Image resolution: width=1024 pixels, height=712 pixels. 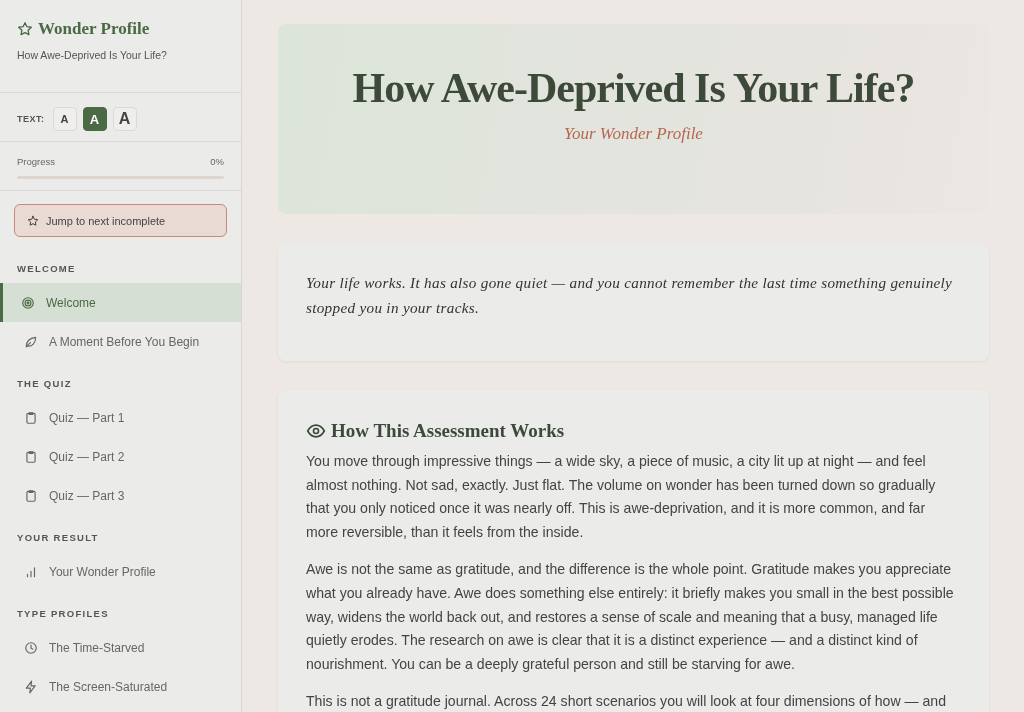 I want to click on app-subtitle: How Awe-Deprived Is Your Life?, so click(x=92, y=55).